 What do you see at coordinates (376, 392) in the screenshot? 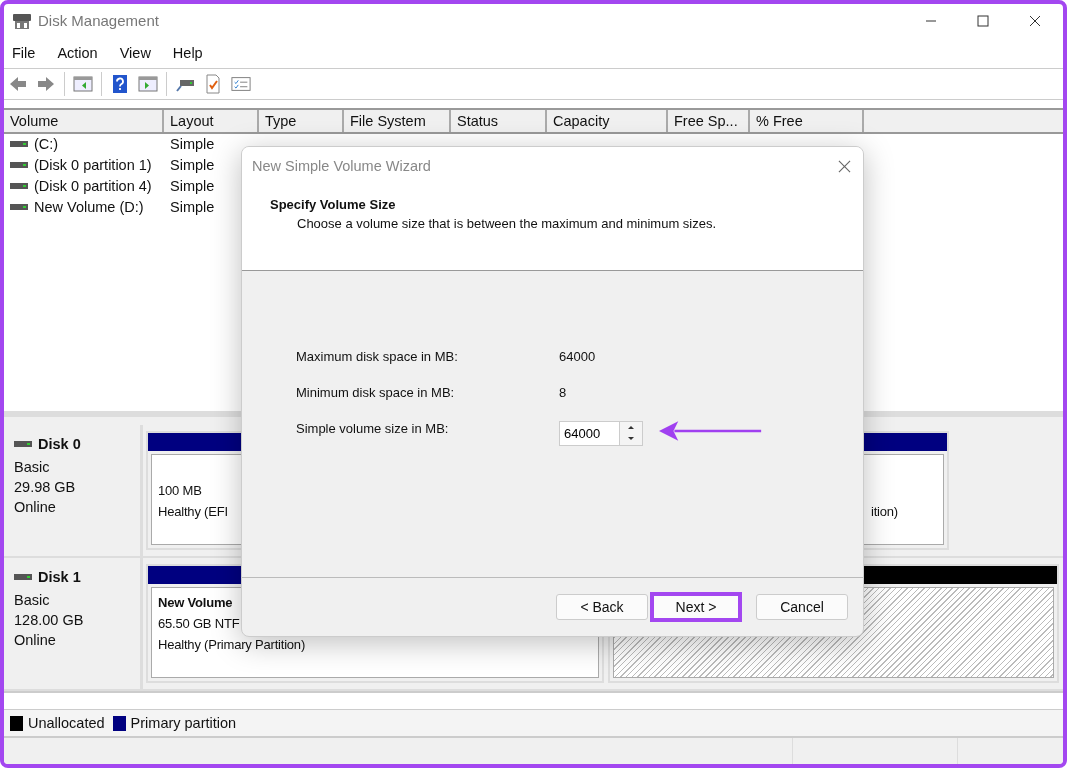
I see `field-label: Minimum disk space in MB:` at bounding box center [376, 392].